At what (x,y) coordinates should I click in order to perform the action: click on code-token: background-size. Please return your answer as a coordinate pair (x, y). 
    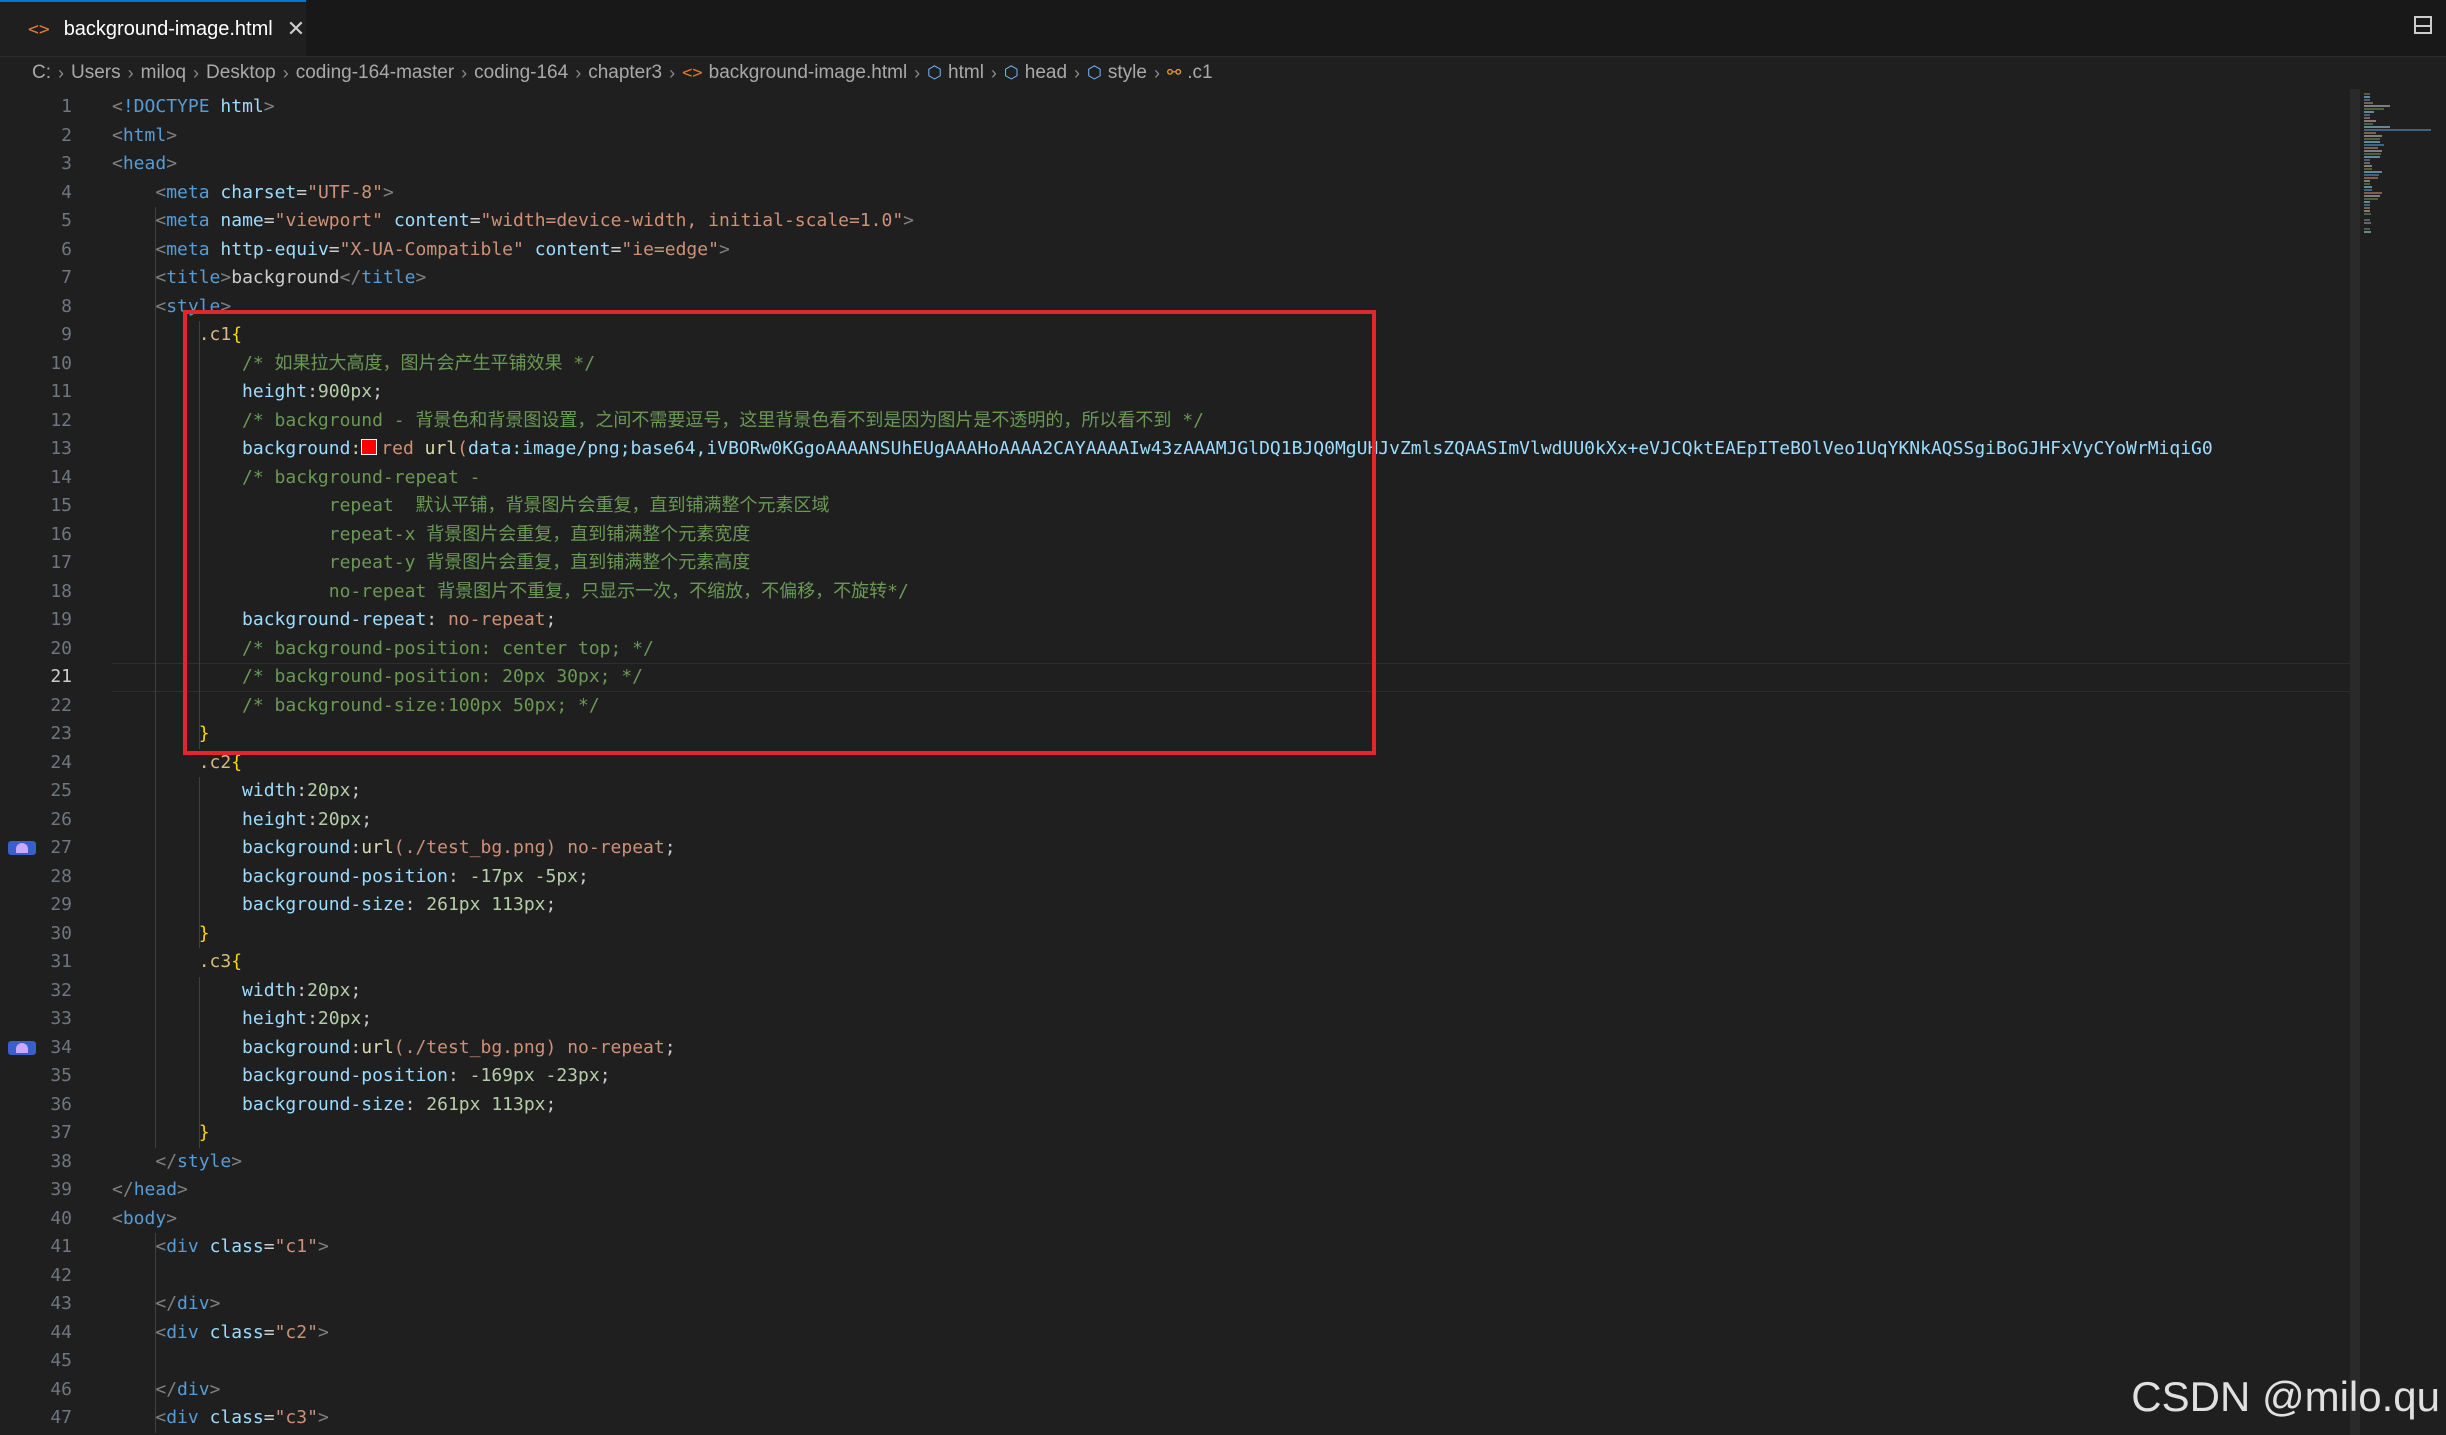
    Looking at the image, I should click on (323, 904).